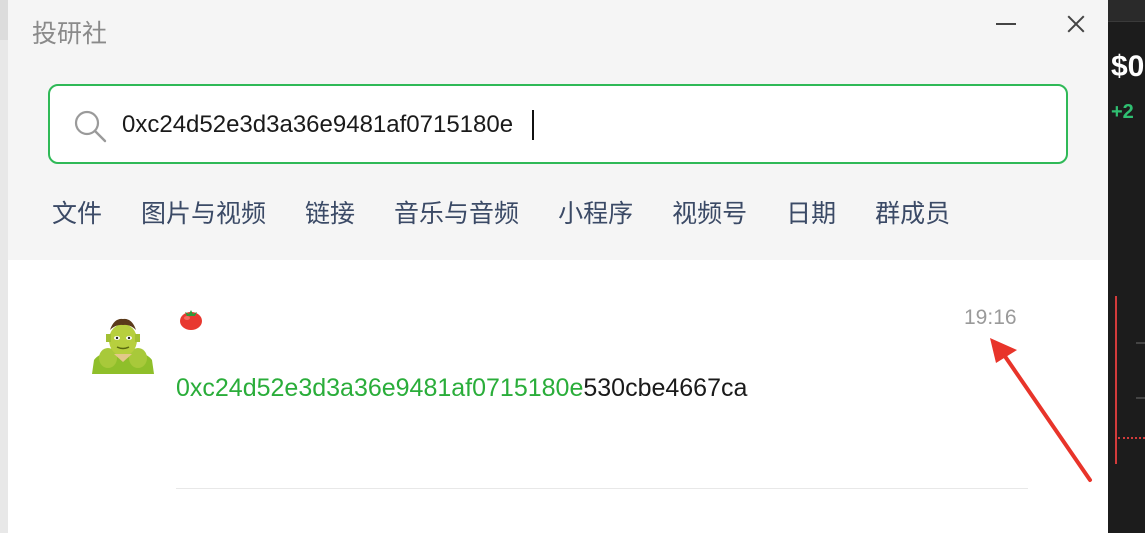  What do you see at coordinates (990, 317) in the screenshot?
I see `message-time: 19:16` at bounding box center [990, 317].